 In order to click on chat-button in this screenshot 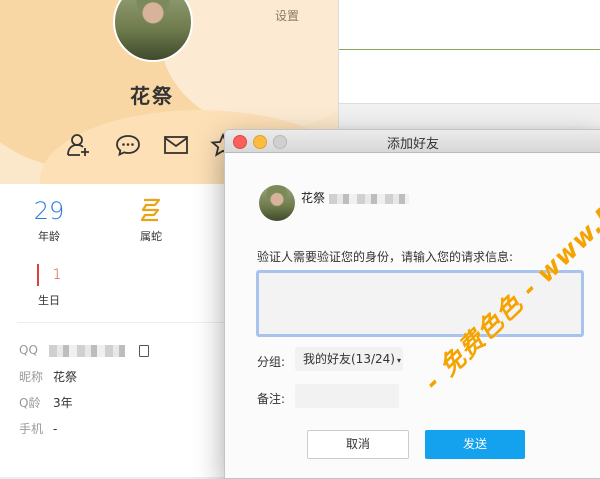, I will do `click(128, 145)`.